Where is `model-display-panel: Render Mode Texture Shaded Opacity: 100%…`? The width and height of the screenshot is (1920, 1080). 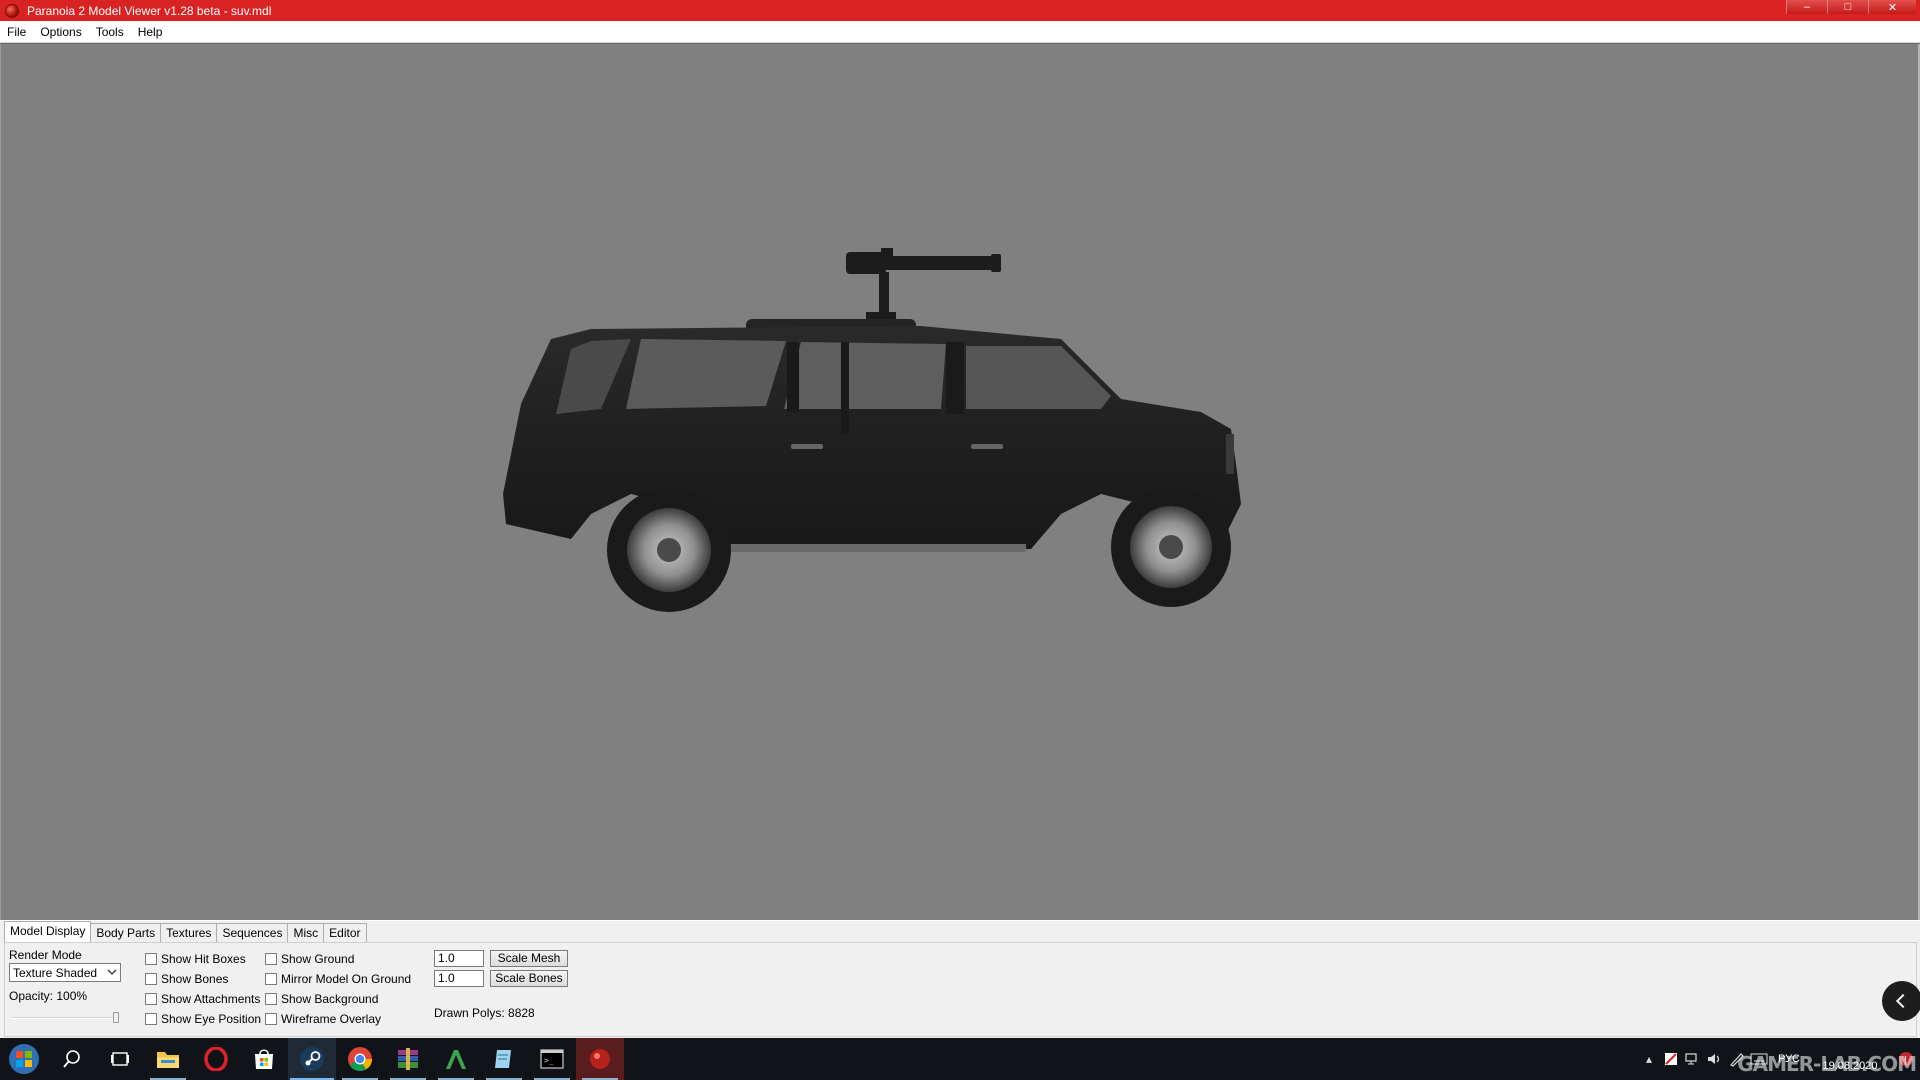
model-display-panel: Render Mode Texture Shaded Opacity: 100%… is located at coordinates (962, 989).